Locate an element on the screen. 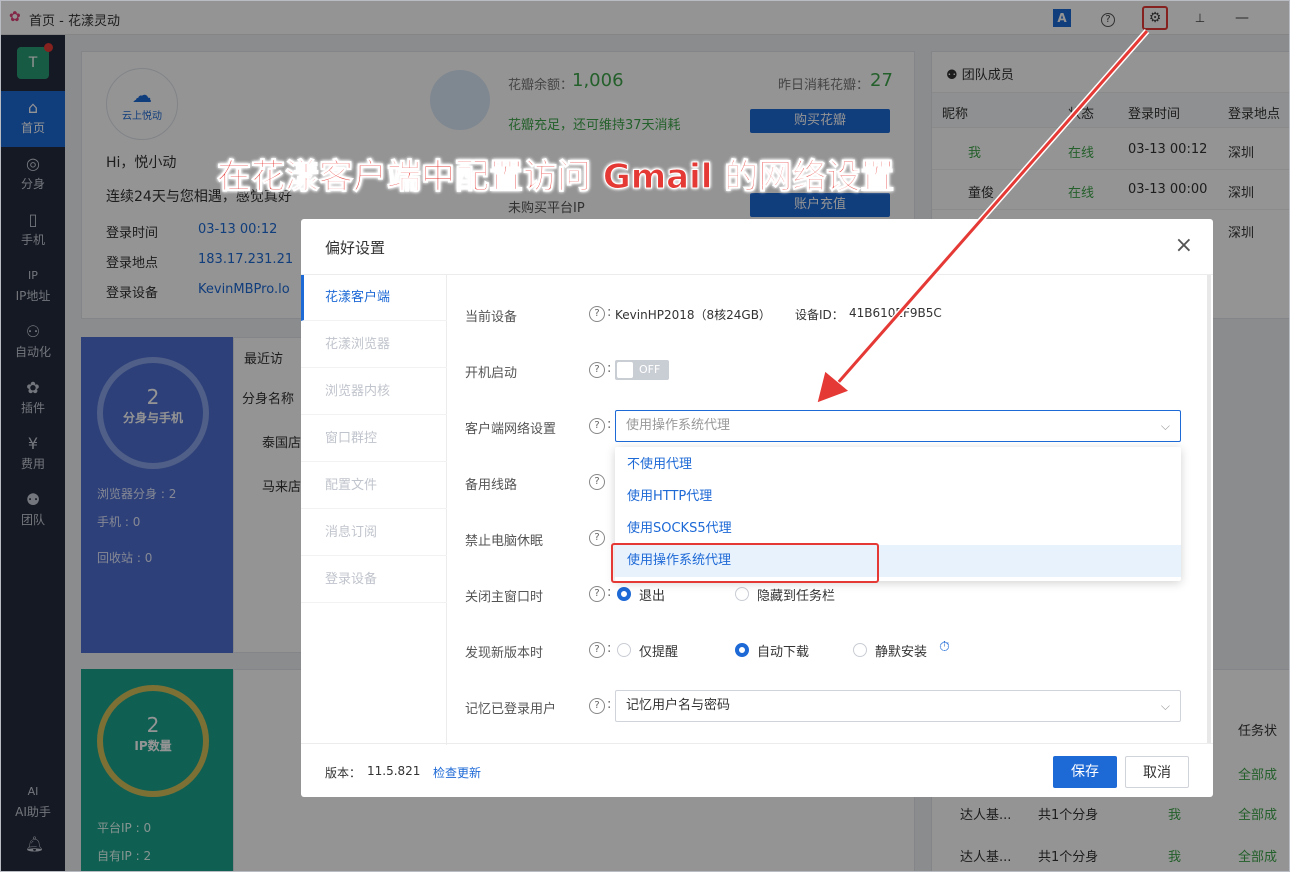  annotation-arrow is located at coordinates (983, 216).